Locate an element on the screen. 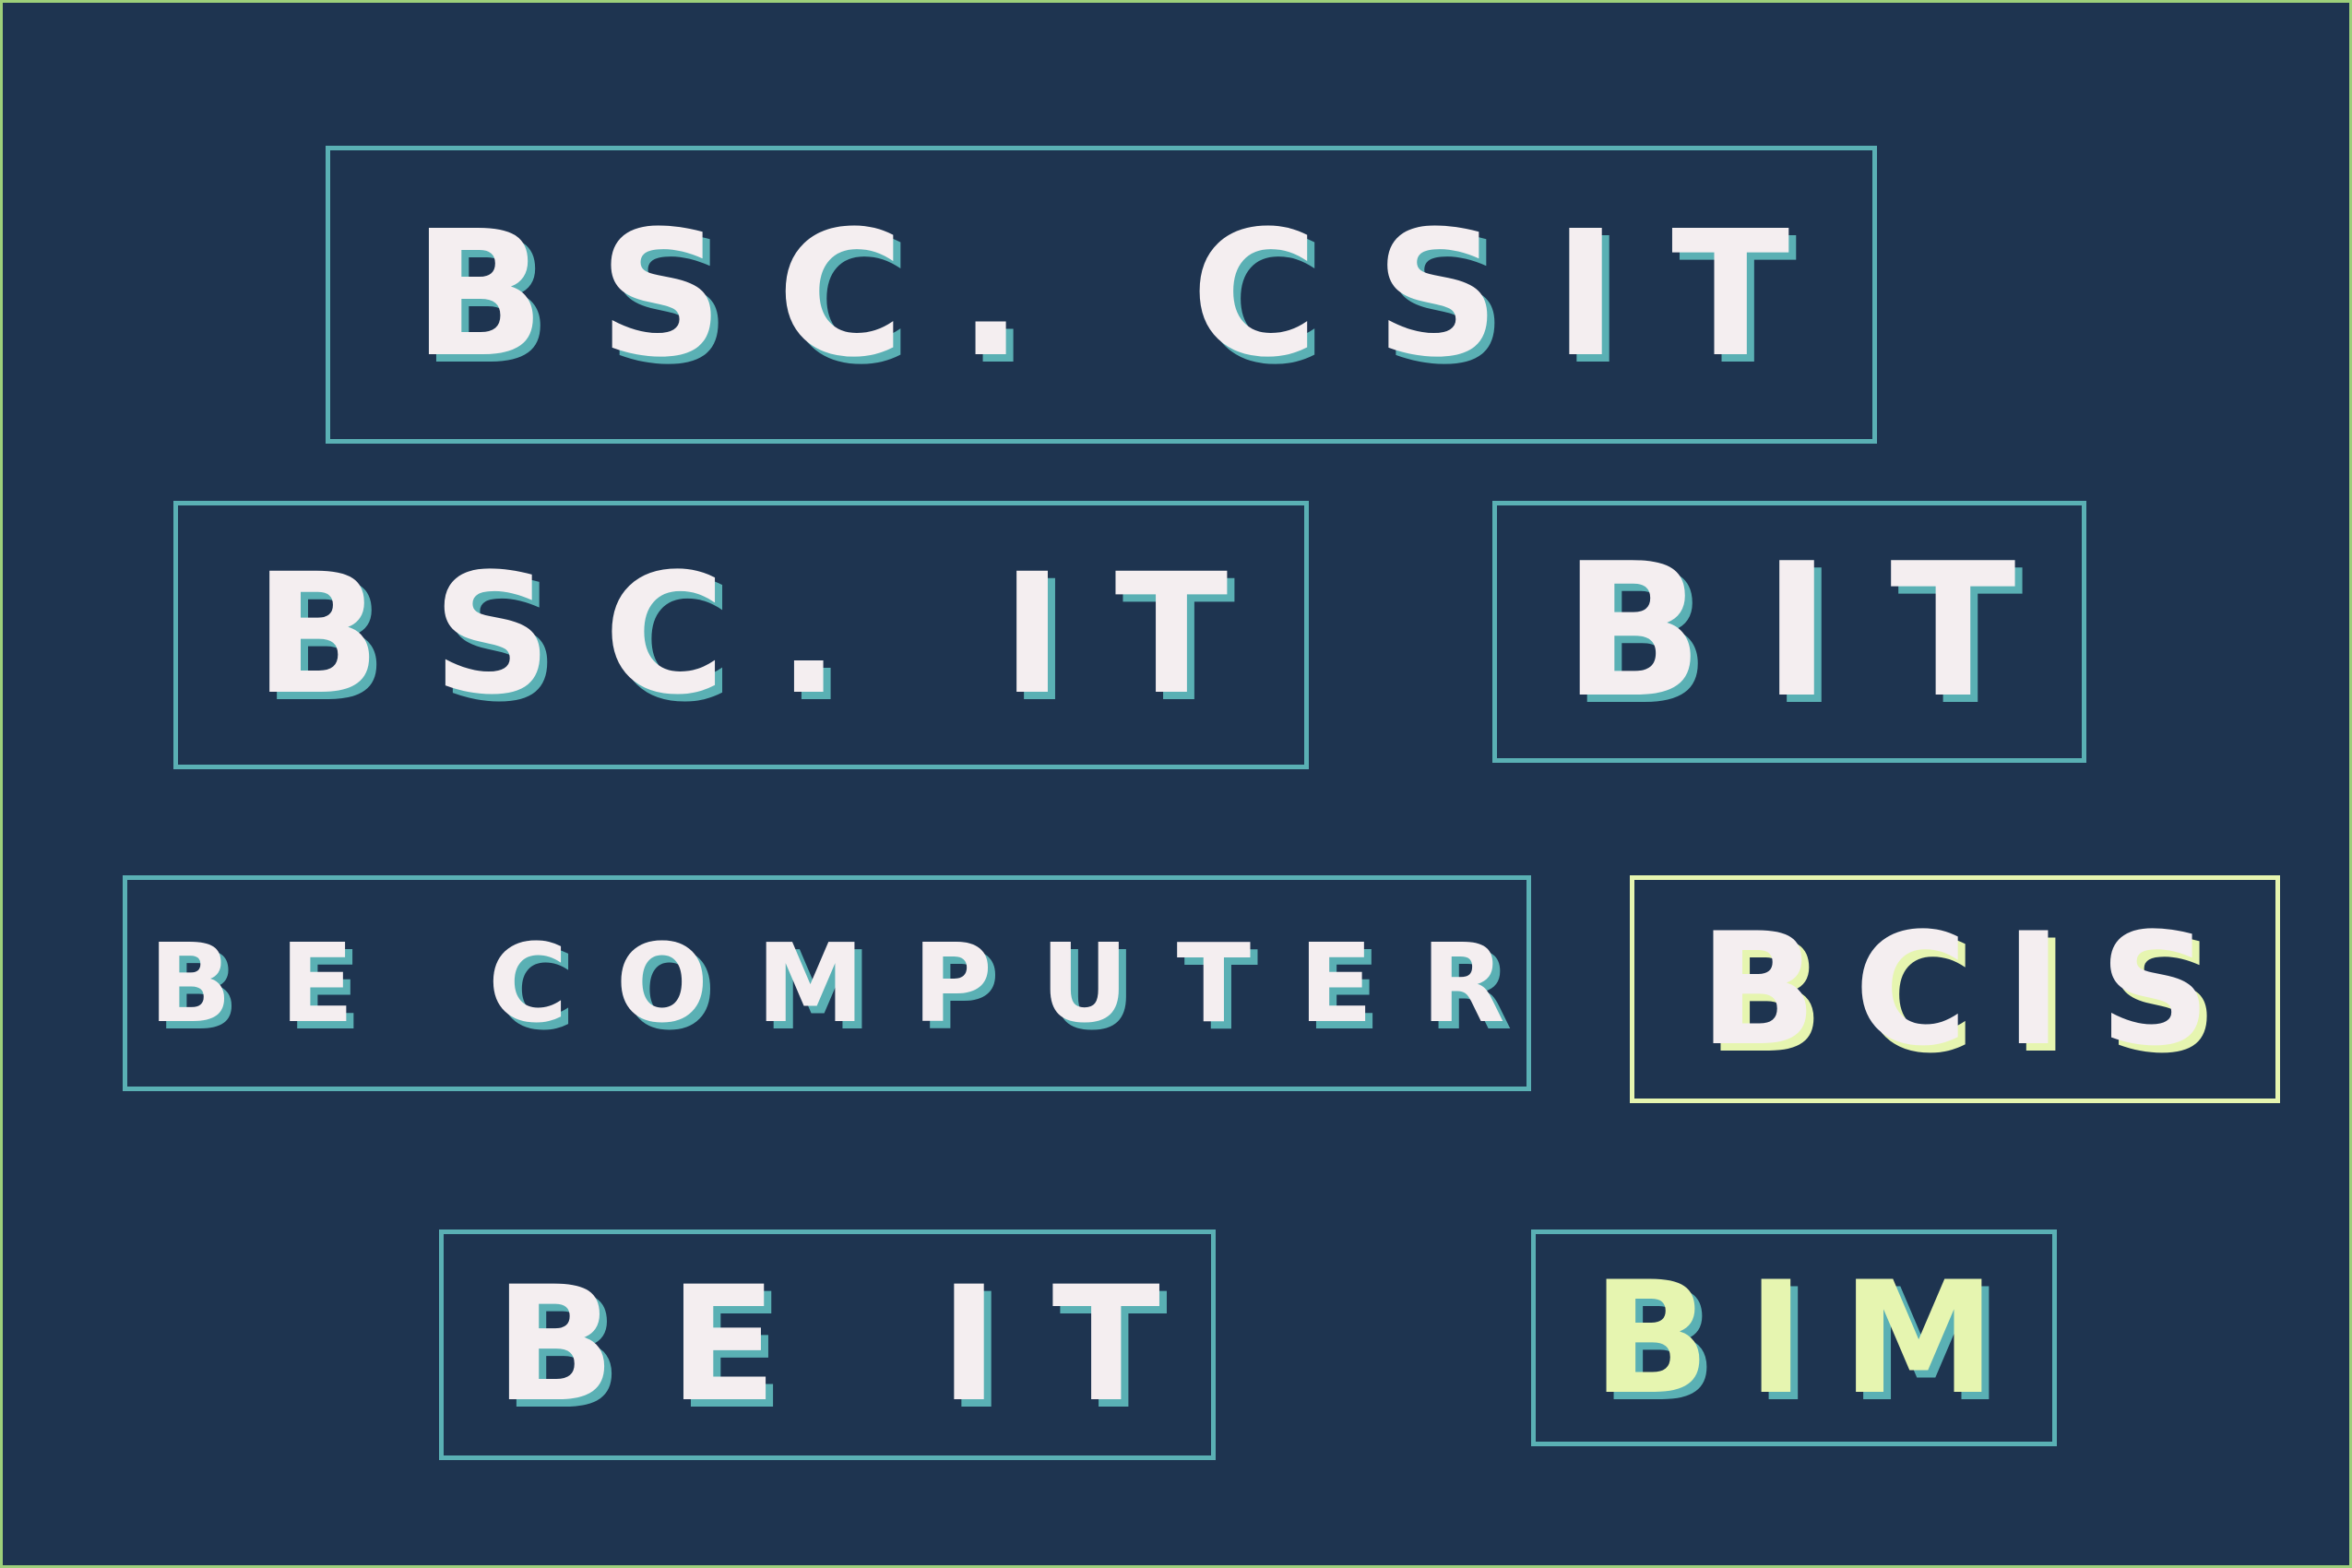 The image size is (2352, 1568). bcis-label: BCIS is located at coordinates (1973, 989).